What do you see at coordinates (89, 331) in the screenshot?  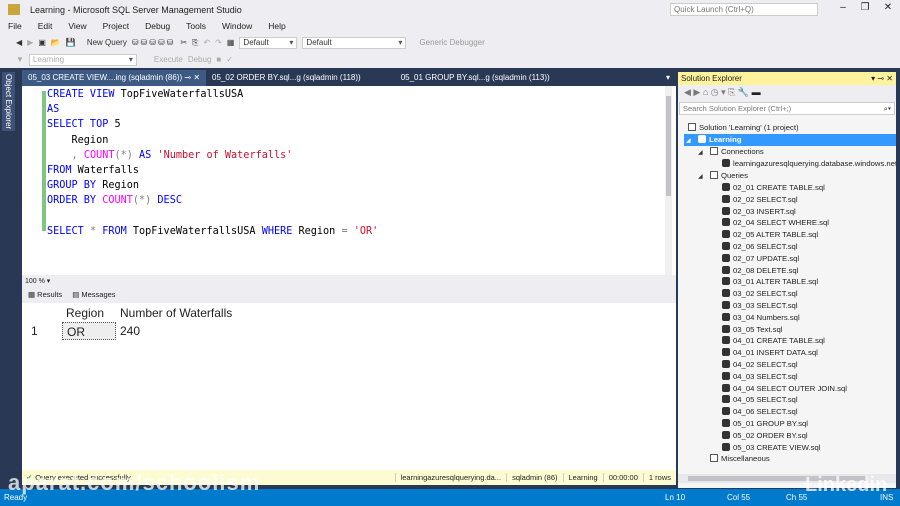 I see `cell-region: OR` at bounding box center [89, 331].